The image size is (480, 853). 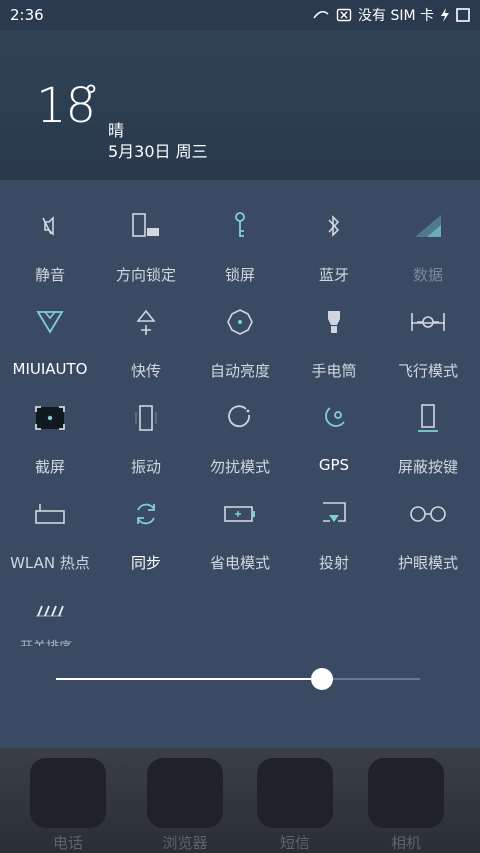 What do you see at coordinates (239, 371) in the screenshot?
I see `toggle-label: 自动亮度` at bounding box center [239, 371].